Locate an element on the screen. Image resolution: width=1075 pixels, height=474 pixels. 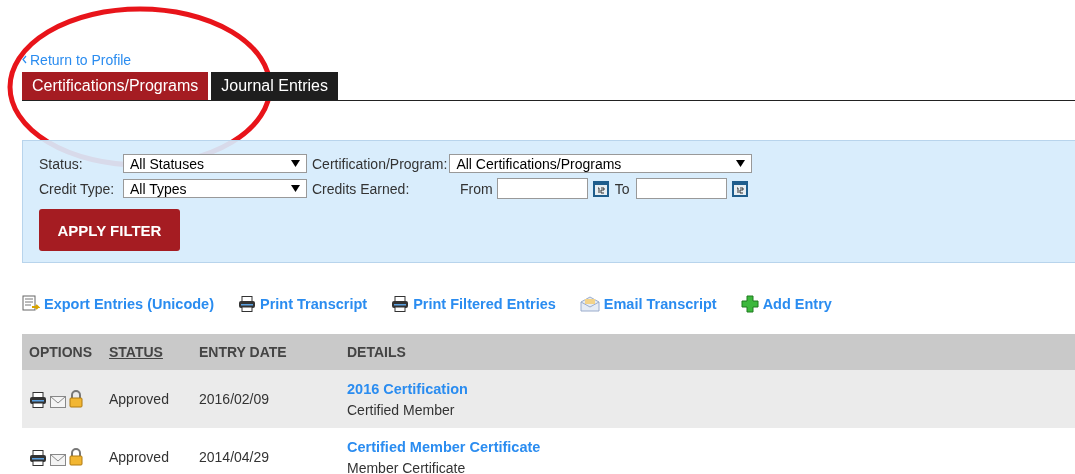
to-label: To is located at coordinates (622, 188).